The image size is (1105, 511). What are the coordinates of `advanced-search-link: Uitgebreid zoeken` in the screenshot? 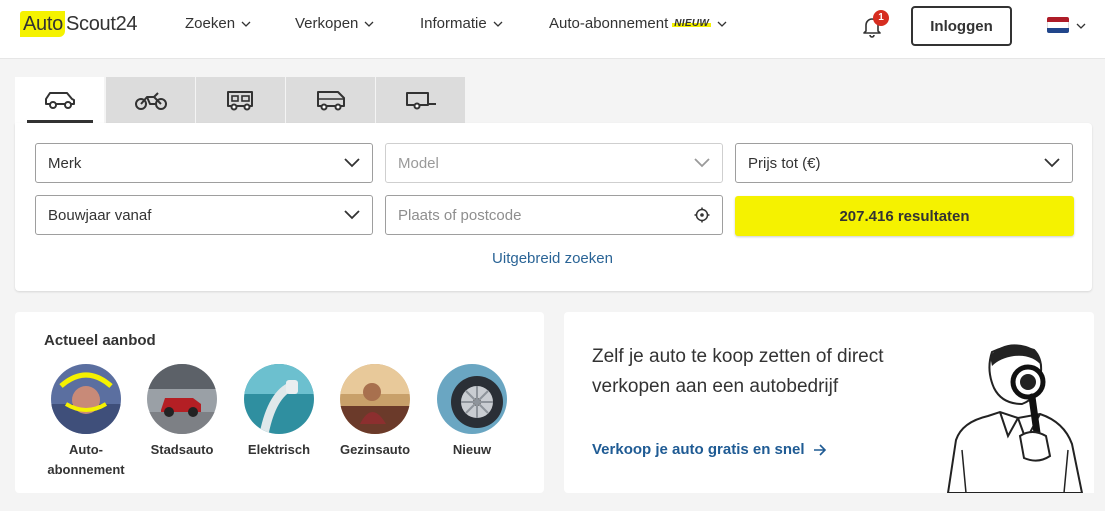 It's located at (552, 258).